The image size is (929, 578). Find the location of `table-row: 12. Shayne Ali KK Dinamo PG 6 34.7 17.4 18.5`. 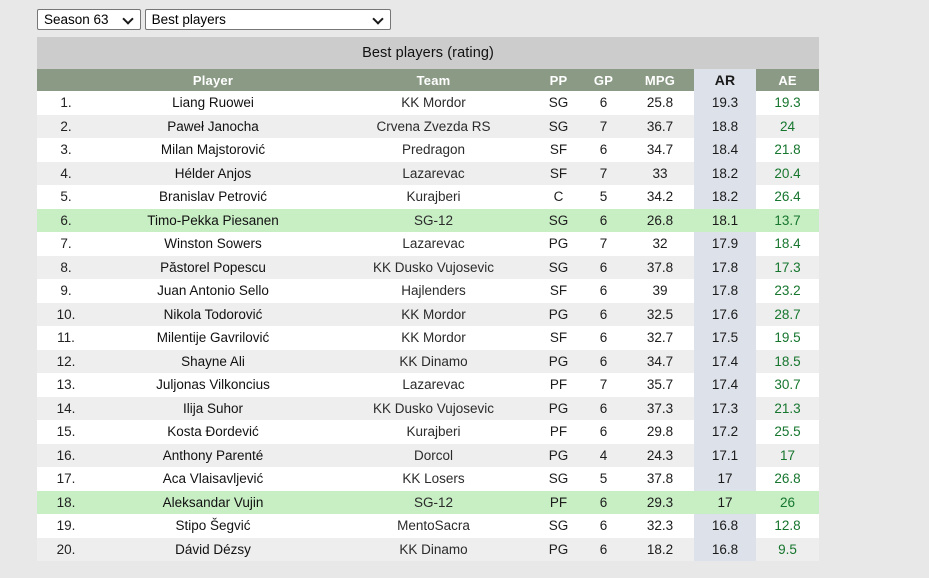

table-row: 12. Shayne Ali KK Dinamo PG 6 34.7 17.4 18.5 is located at coordinates (428, 361).